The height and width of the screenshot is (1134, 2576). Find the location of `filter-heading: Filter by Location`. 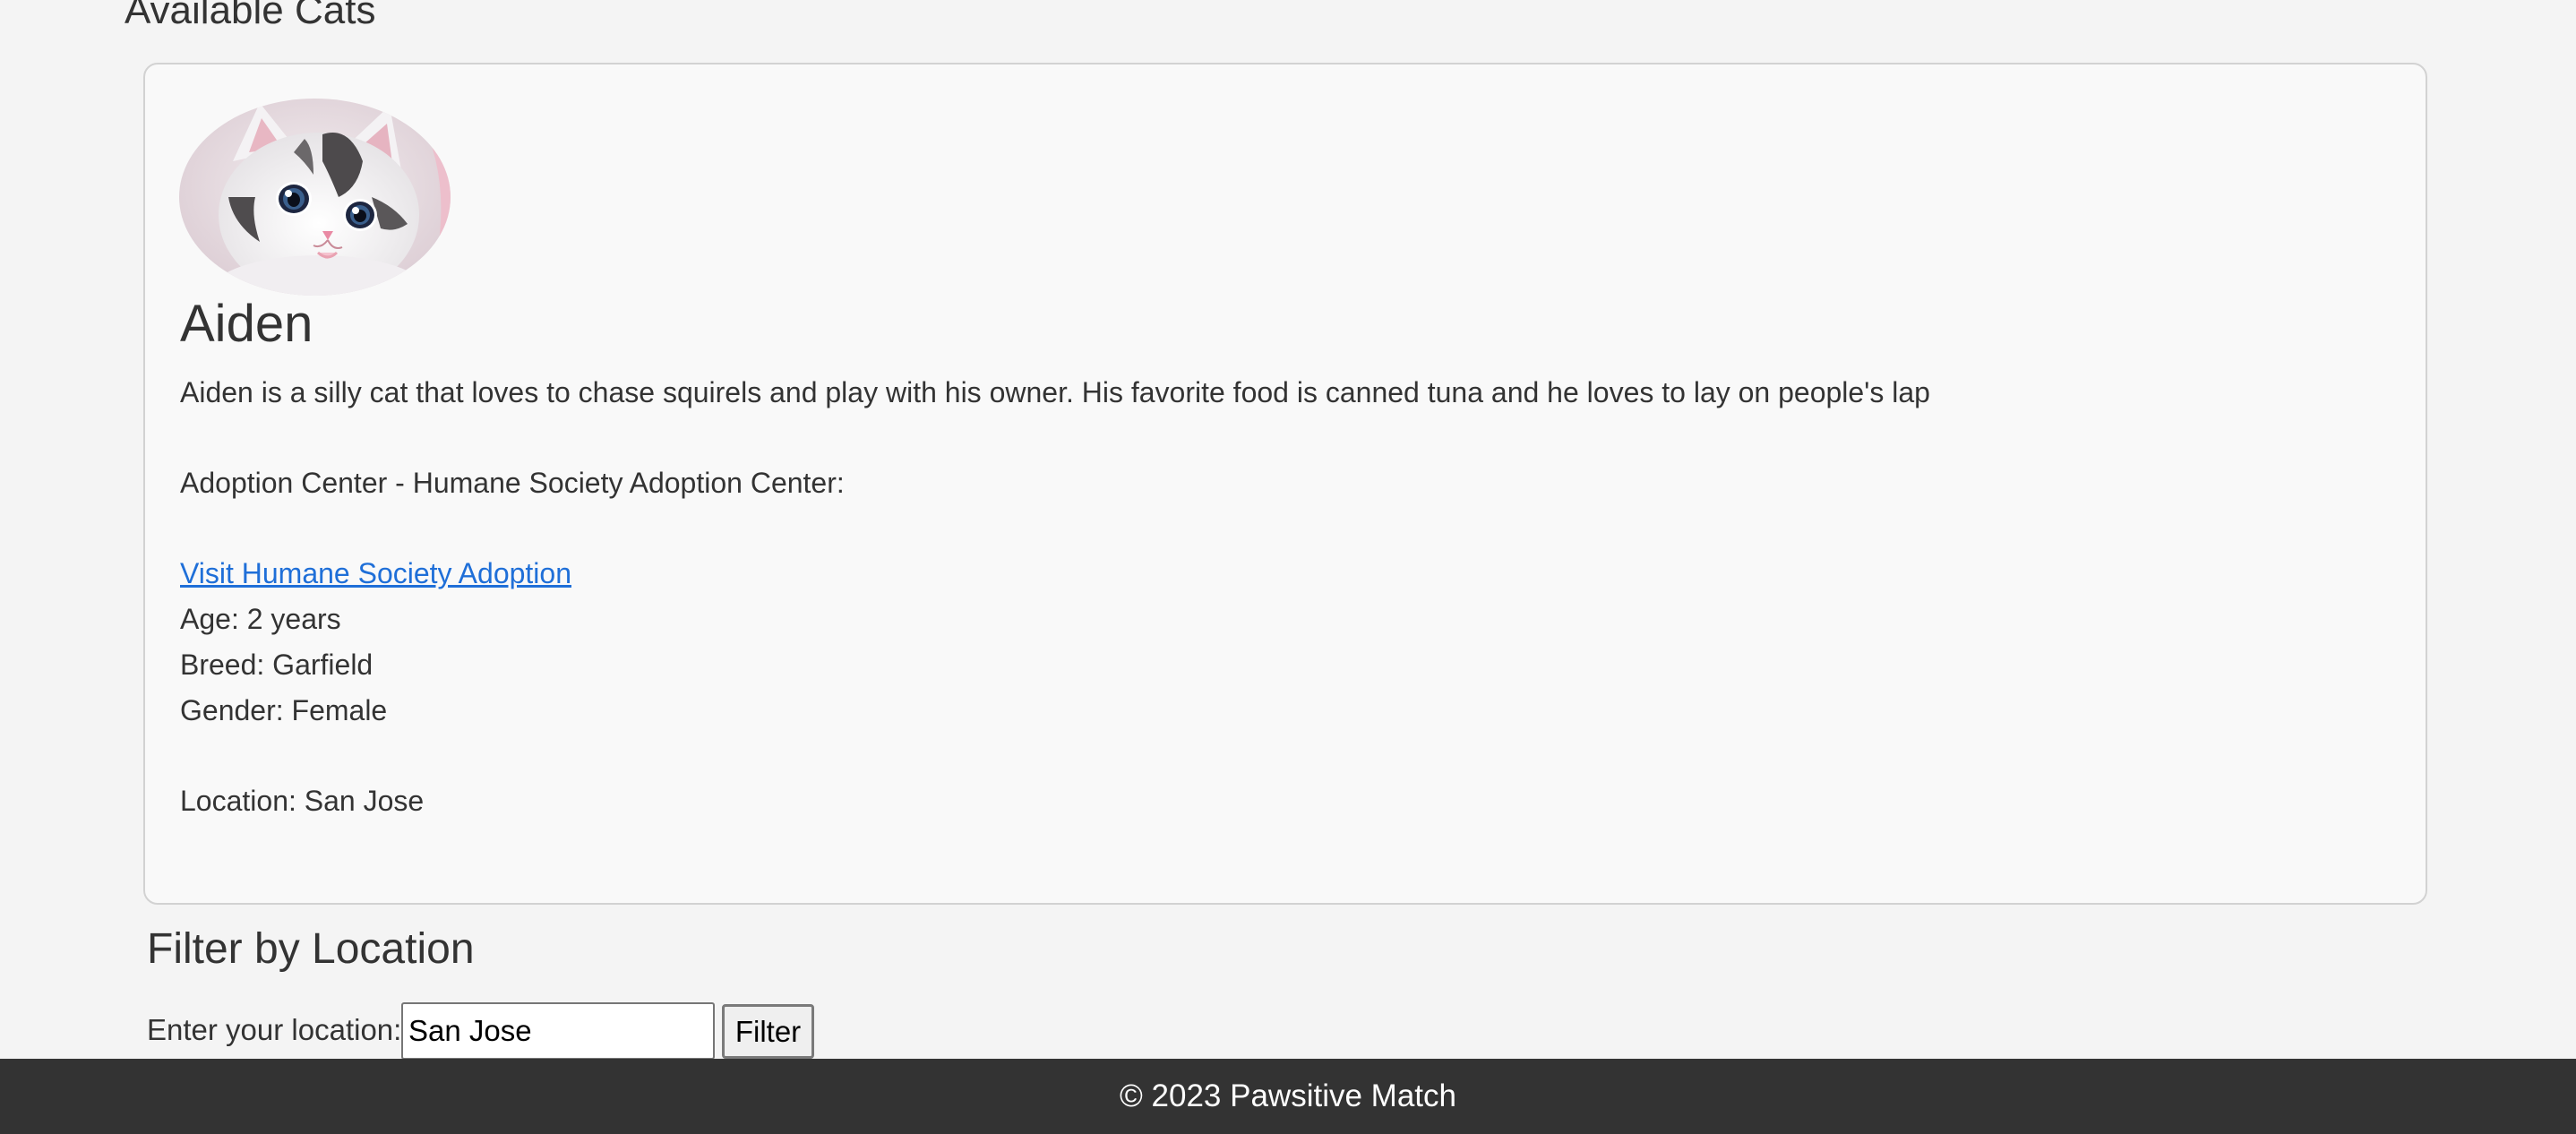

filter-heading: Filter by Location is located at coordinates (311, 949).